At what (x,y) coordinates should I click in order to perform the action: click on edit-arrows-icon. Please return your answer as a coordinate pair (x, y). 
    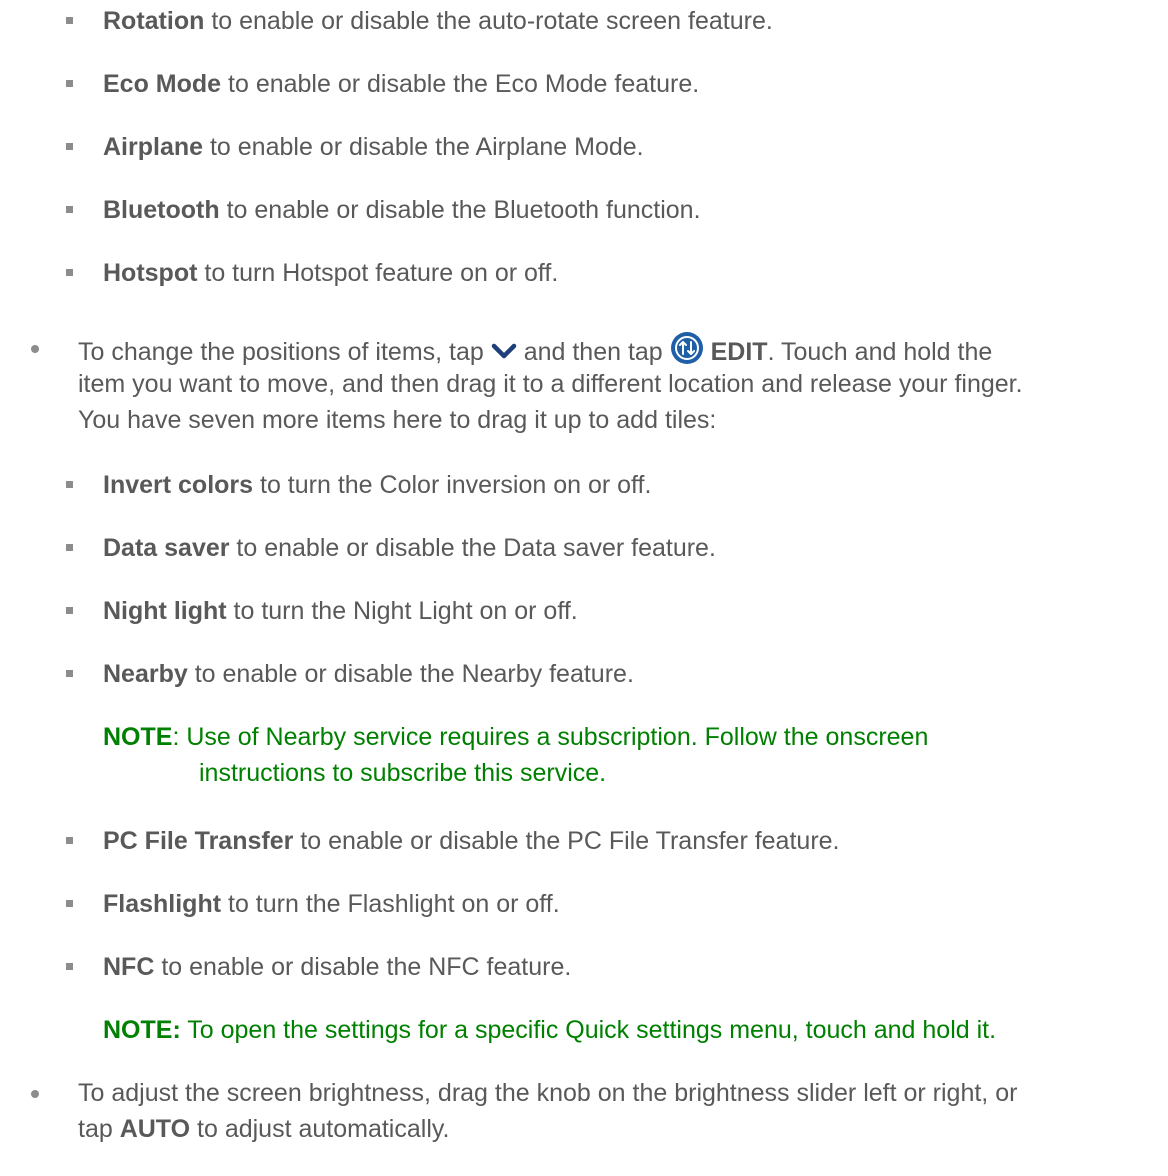
    Looking at the image, I should click on (687, 351).